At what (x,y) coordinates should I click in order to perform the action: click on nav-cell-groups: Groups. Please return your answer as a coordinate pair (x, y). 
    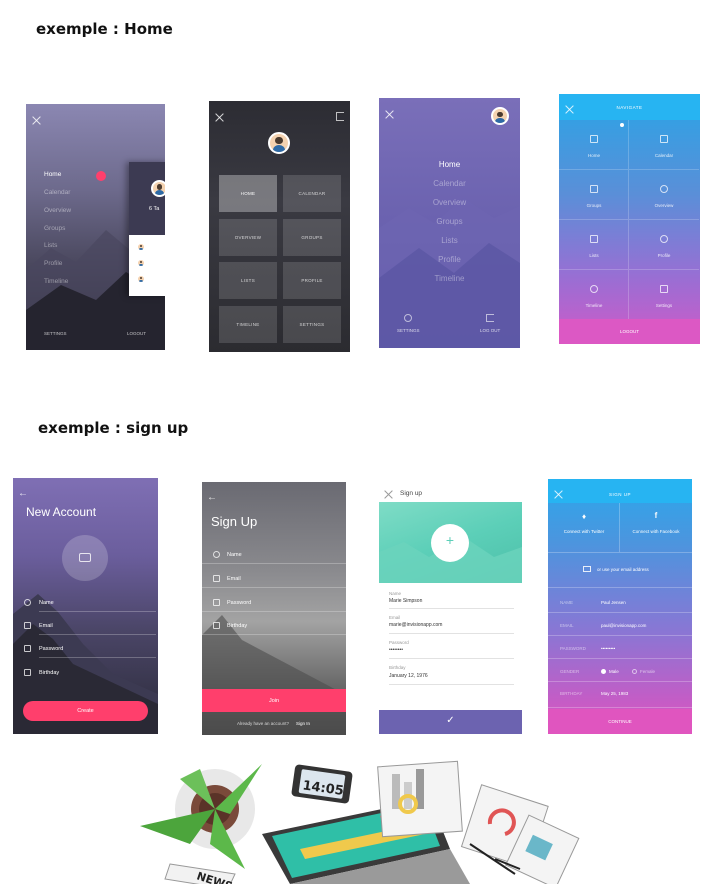
    Looking at the image, I should click on (594, 195).